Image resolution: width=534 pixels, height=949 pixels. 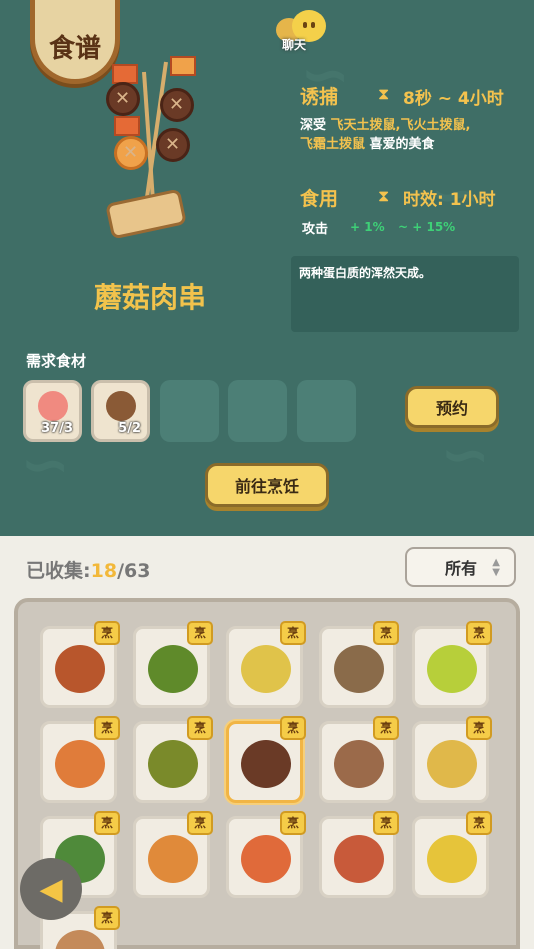 I want to click on recipe-name: 蘑菇肉串, so click(x=149, y=297).